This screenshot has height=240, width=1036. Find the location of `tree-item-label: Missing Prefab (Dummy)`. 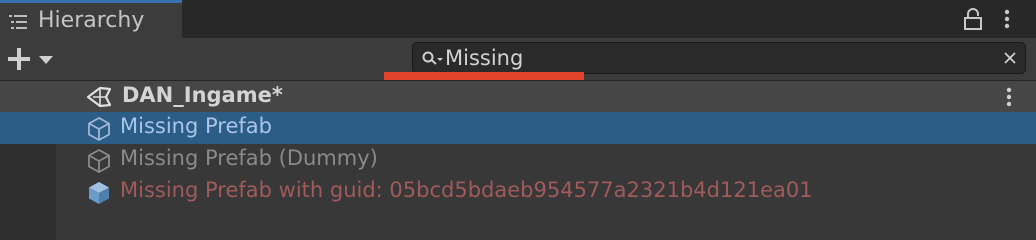

tree-item-label: Missing Prefab (Dummy) is located at coordinates (249, 158).